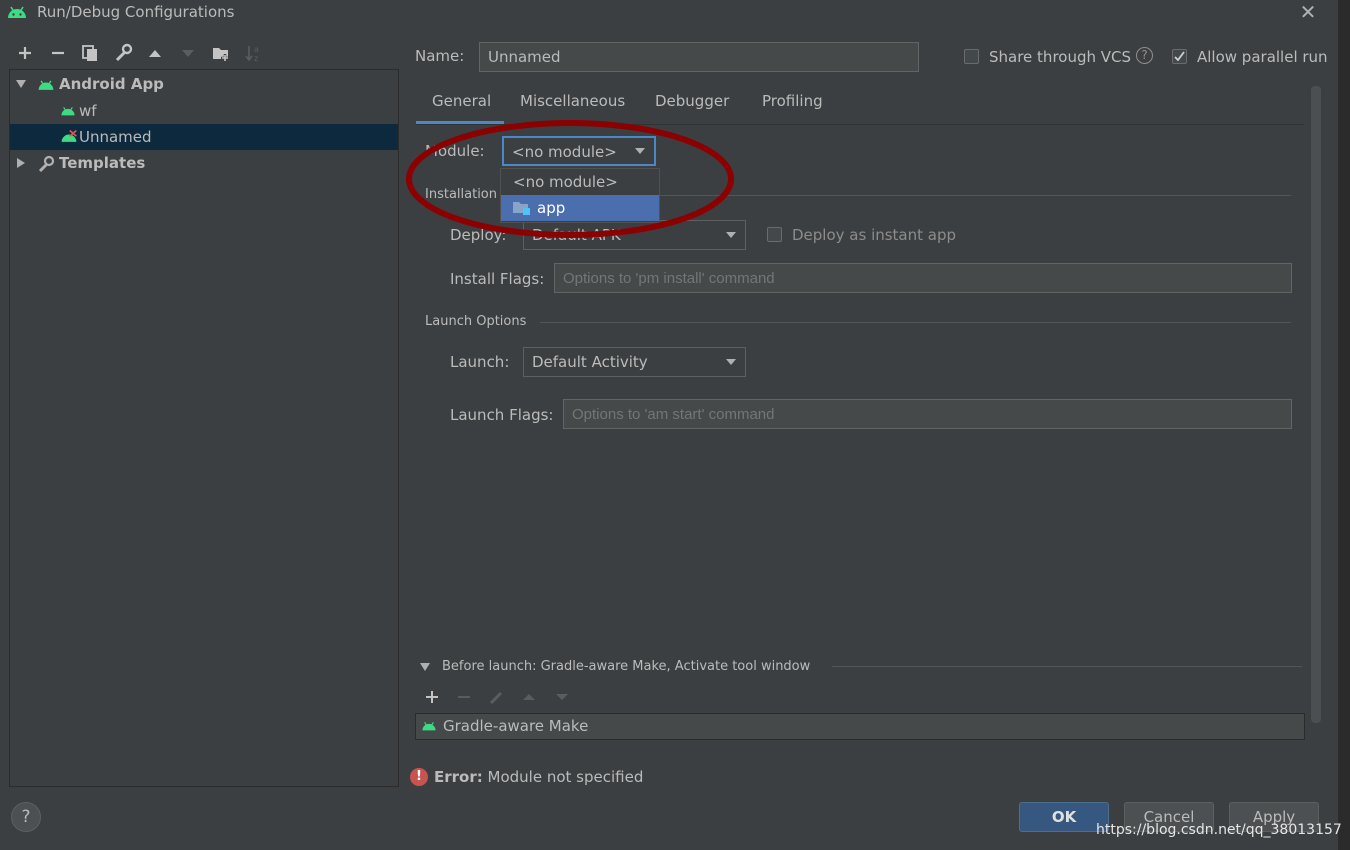  I want to click on tree-item-unnamed: Unnamed, so click(204, 137).